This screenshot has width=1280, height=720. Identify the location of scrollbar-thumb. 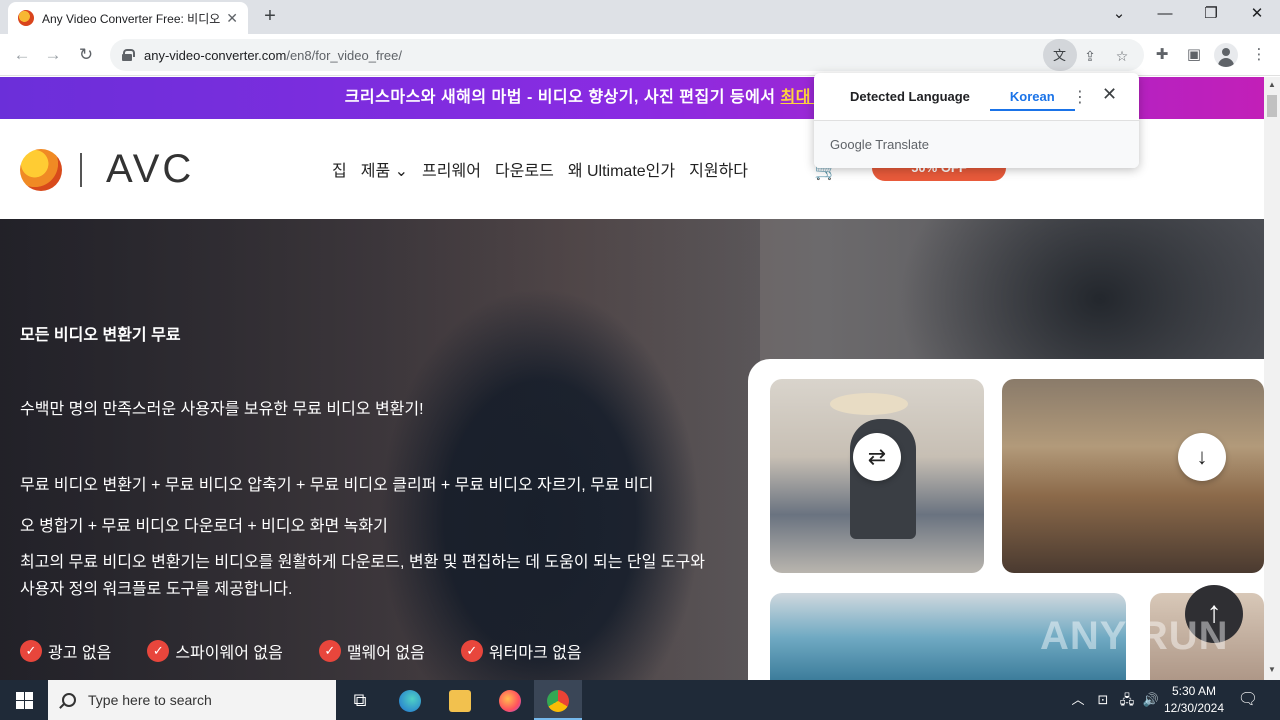
(1272, 106).